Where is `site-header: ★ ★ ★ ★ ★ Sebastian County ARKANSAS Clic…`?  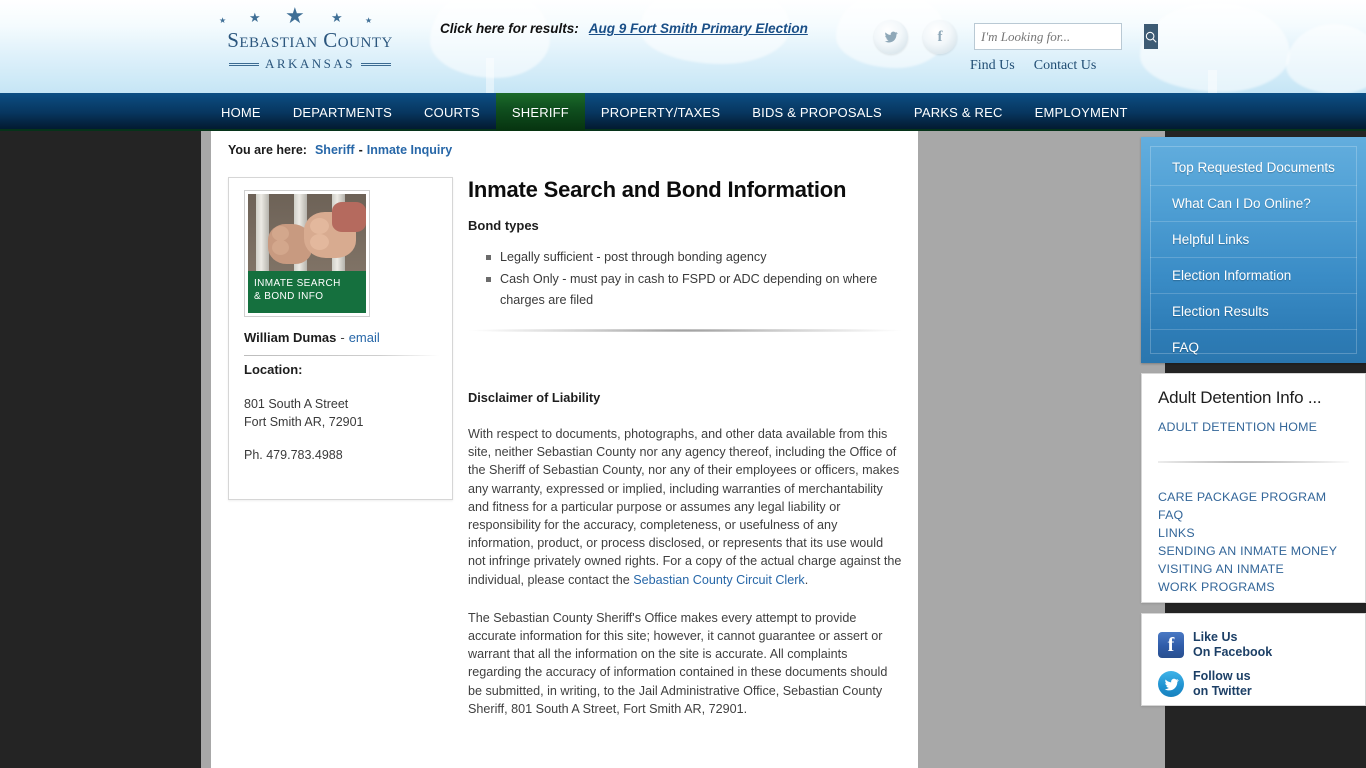
site-header: ★ ★ ★ ★ ★ Sebastian County ARKANSAS Clic… is located at coordinates (683, 46).